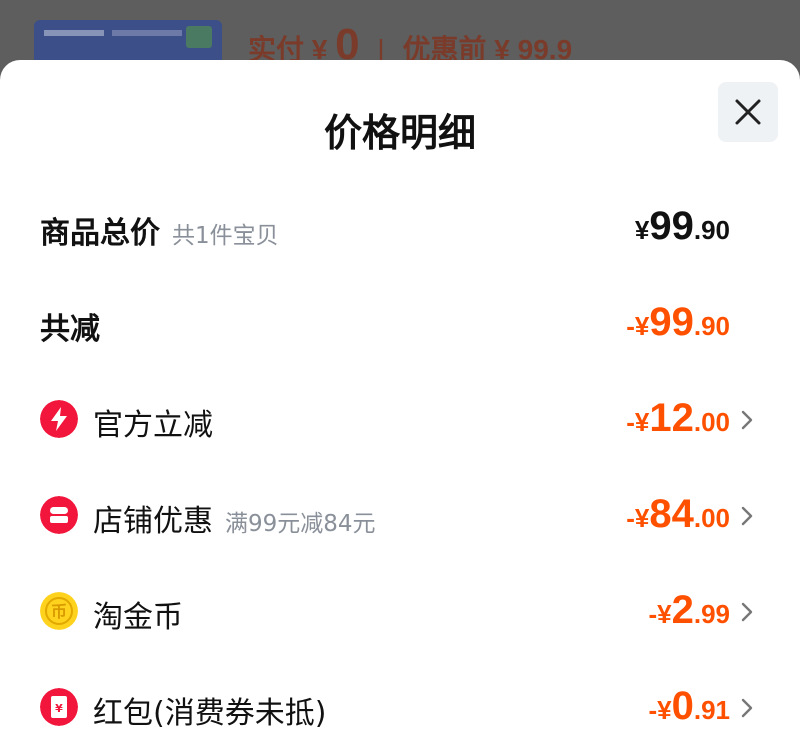  What do you see at coordinates (138, 617) in the screenshot?
I see `gold-coin-label: 淘金币` at bounding box center [138, 617].